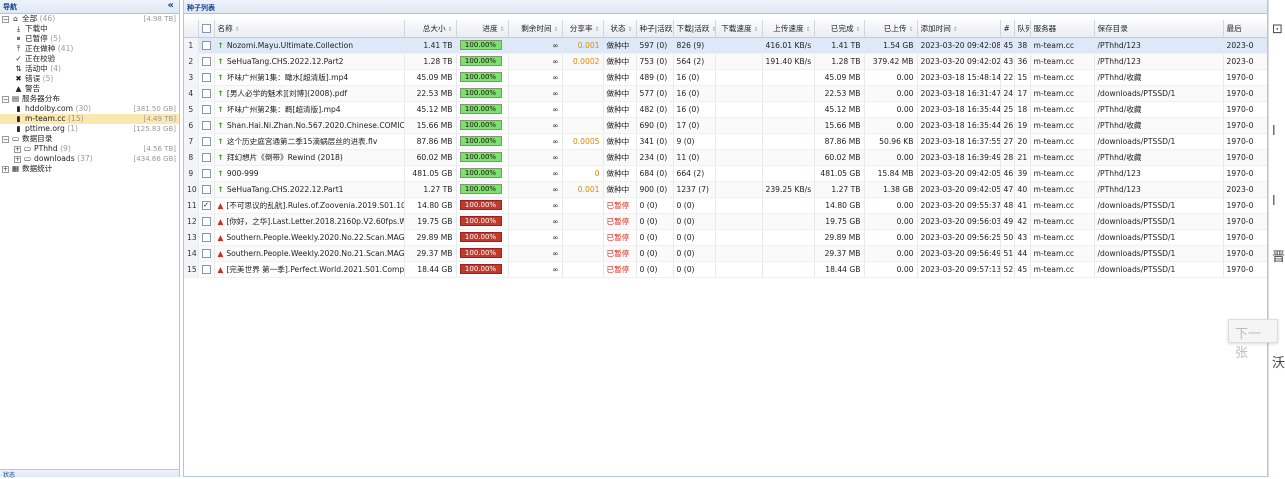  Describe the element at coordinates (309, 173) in the screenshot. I see `name-cell: ↑ 900-999` at that location.